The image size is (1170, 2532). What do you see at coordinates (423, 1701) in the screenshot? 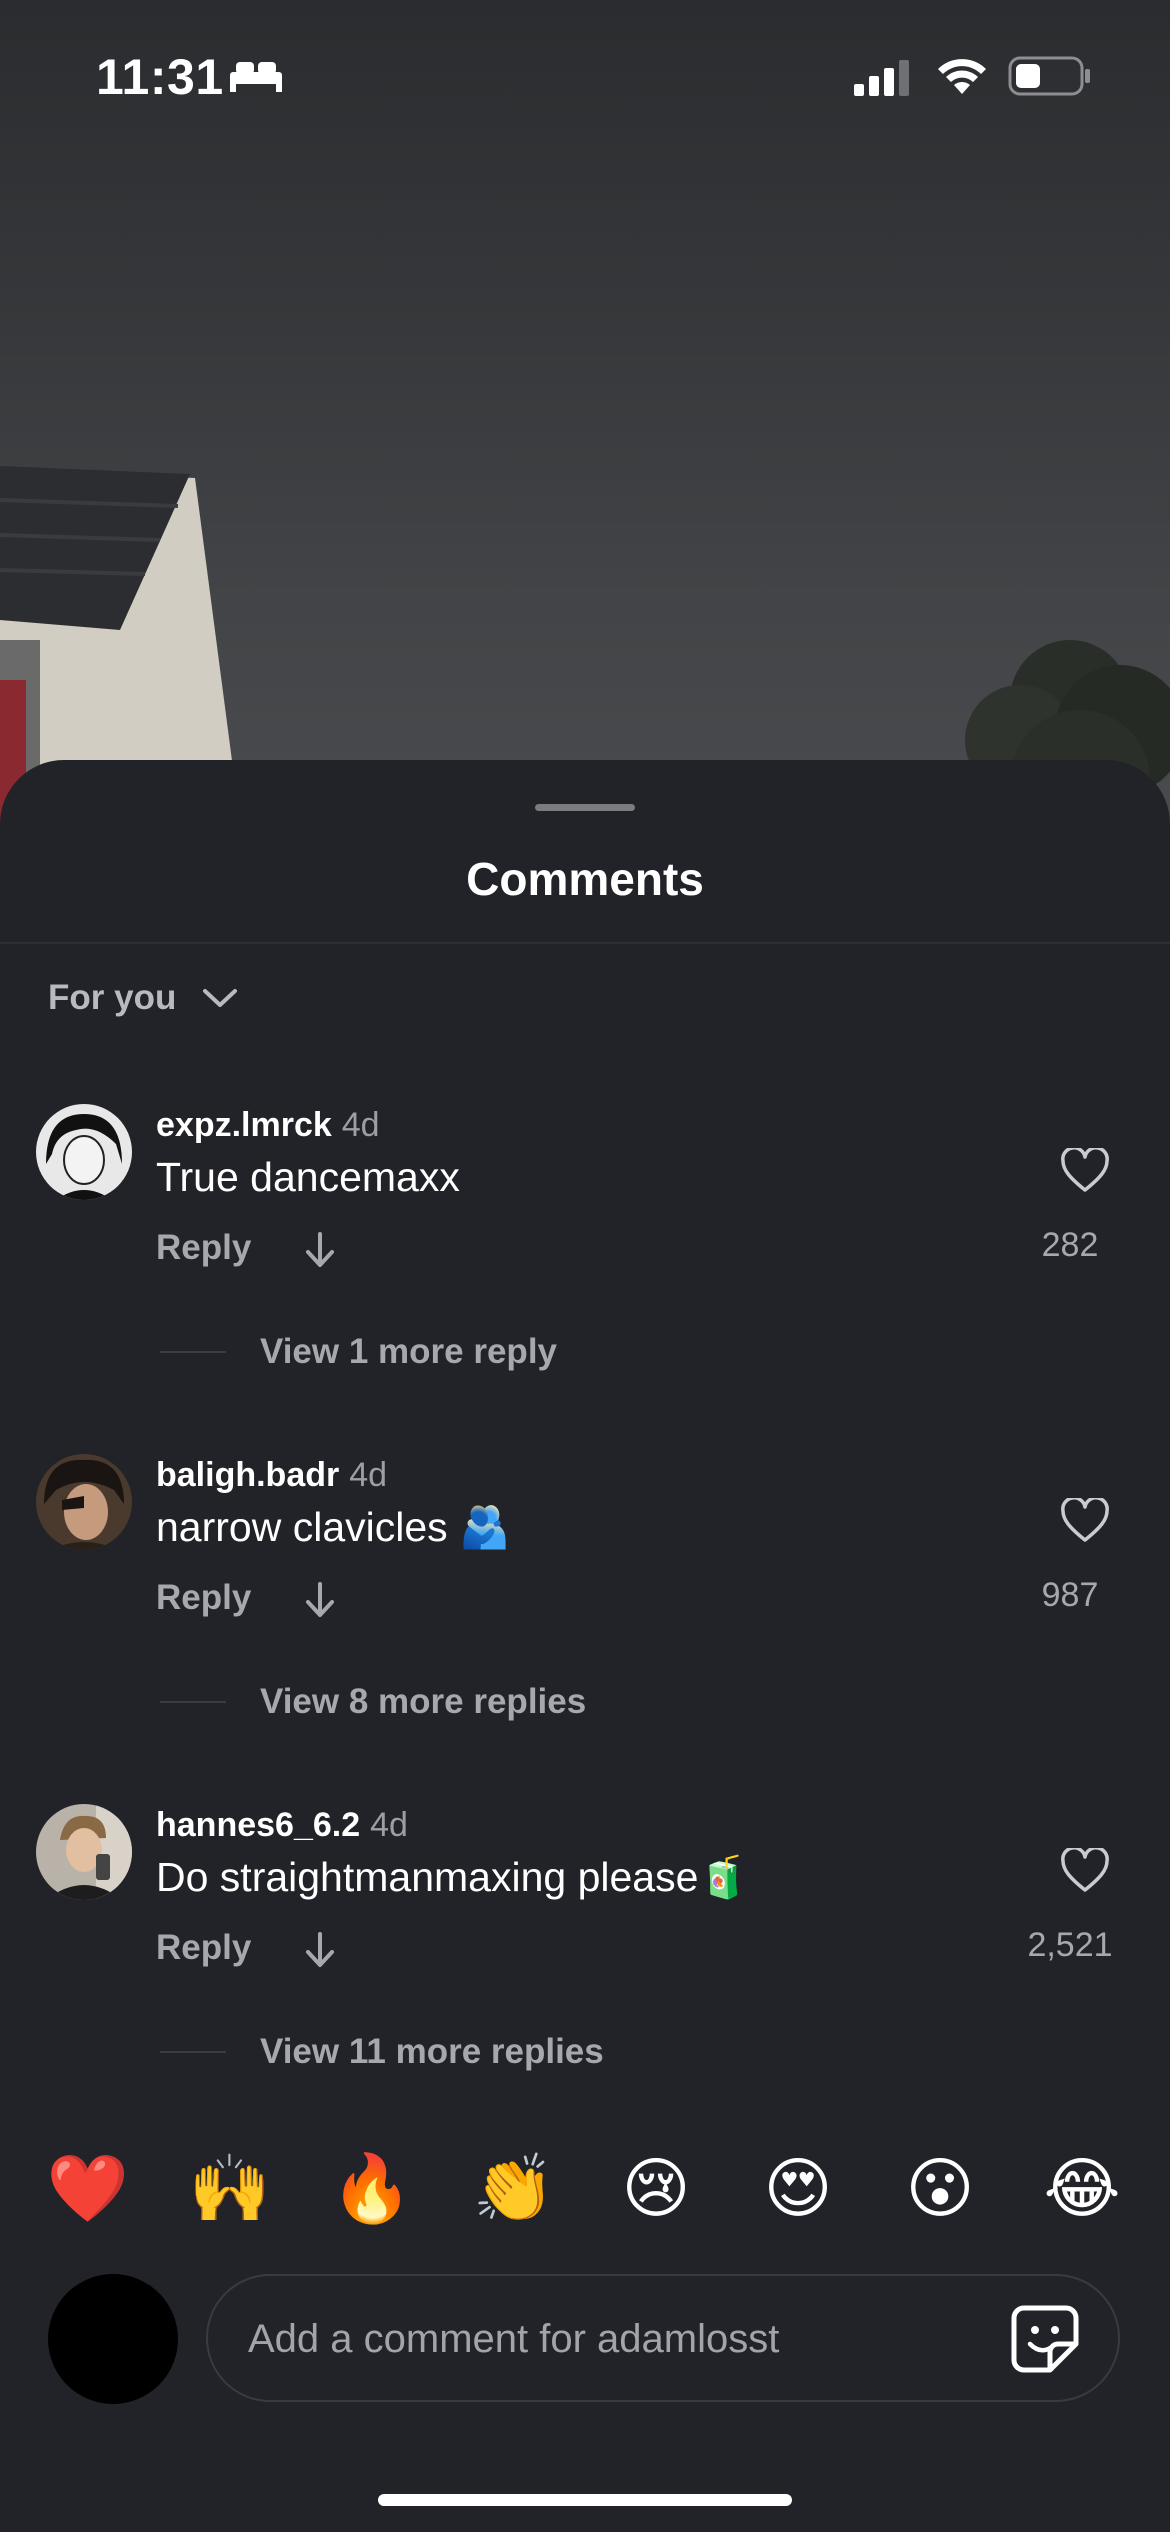
I see `view-more-replies-label: View 8 more replies` at bounding box center [423, 1701].